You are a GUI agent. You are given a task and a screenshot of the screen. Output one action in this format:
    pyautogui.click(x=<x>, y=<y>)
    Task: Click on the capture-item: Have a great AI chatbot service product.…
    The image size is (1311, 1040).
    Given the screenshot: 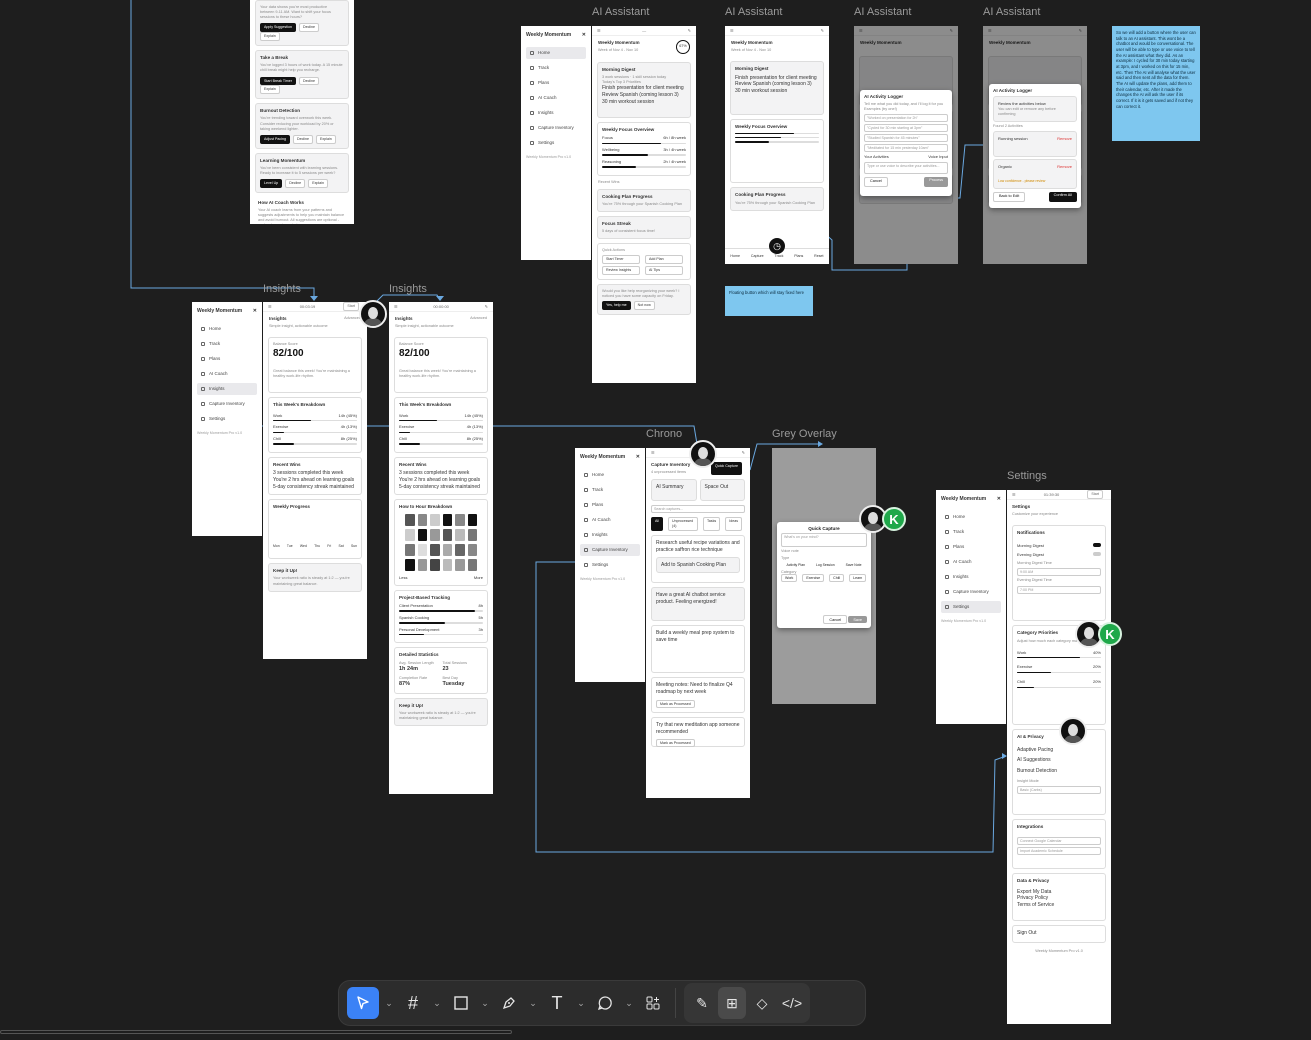 What is the action you would take?
    pyautogui.click(x=698, y=599)
    